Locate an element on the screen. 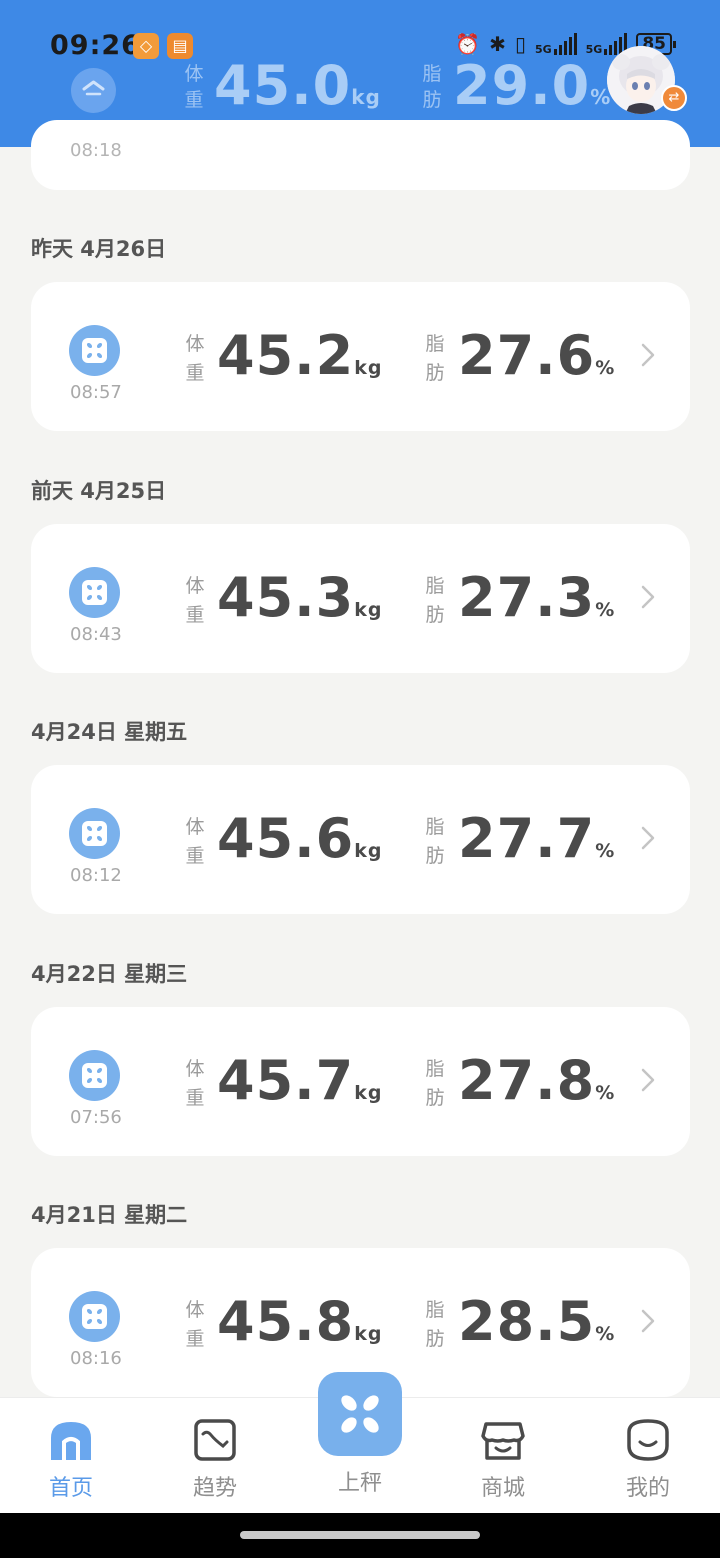 The height and width of the screenshot is (1558, 720). fat-value: 27.6% is located at coordinates (537, 355).